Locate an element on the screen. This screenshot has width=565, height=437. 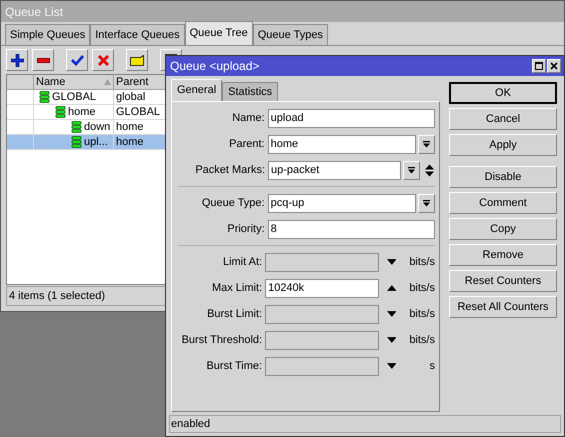
field-label: Priority: is located at coordinates (246, 229).